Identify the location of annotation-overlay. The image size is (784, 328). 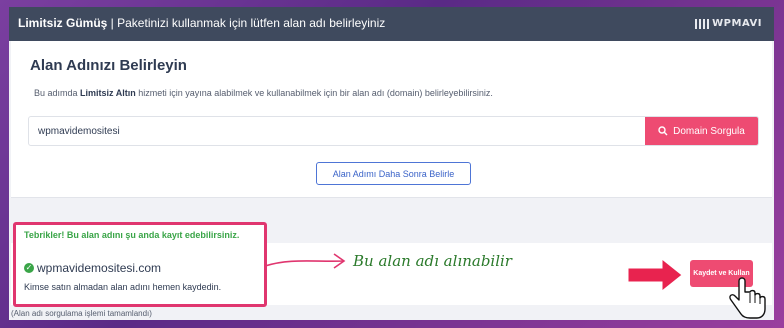
(515, 286).